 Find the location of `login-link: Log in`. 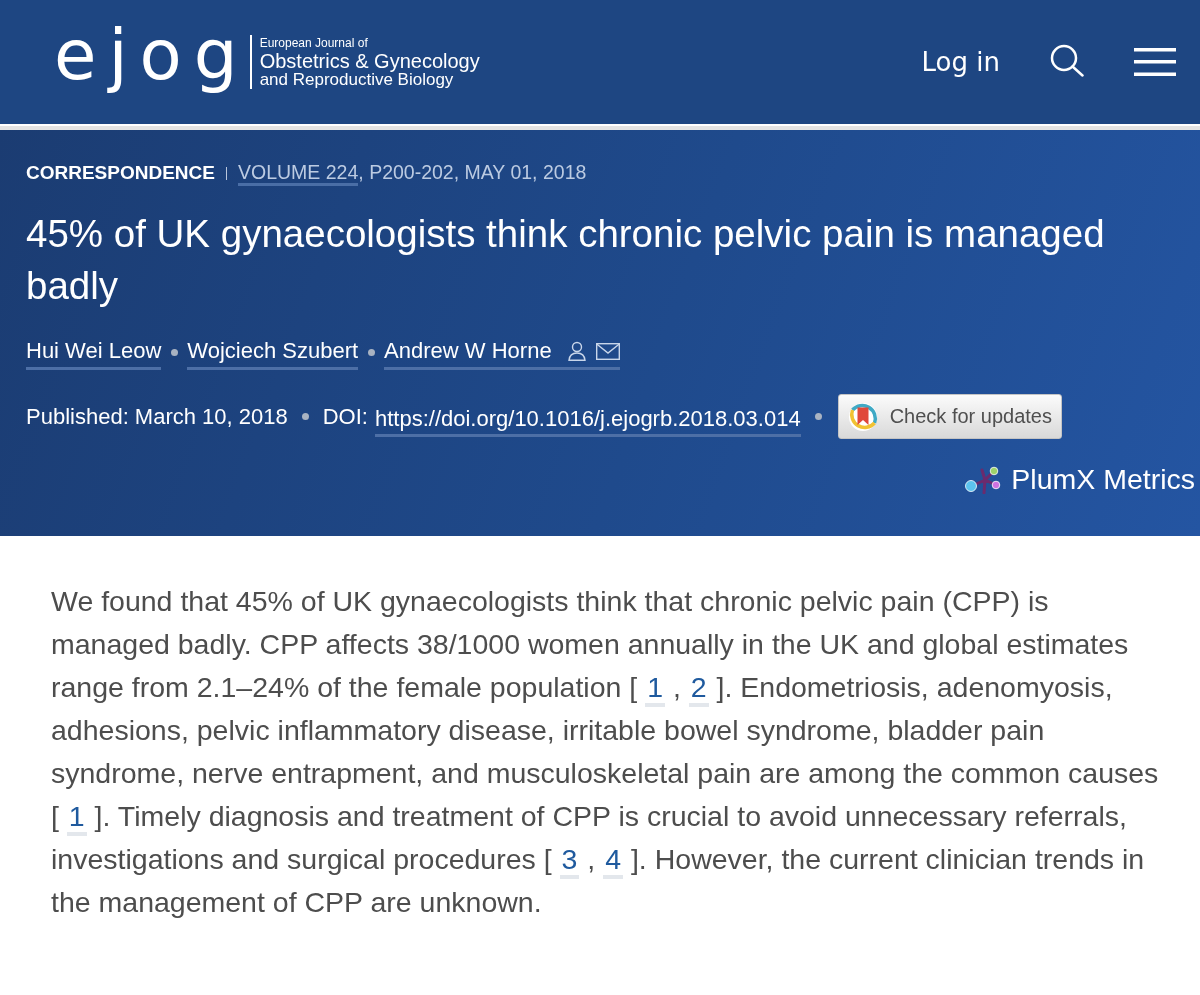

login-link: Log in is located at coordinates (960, 62).